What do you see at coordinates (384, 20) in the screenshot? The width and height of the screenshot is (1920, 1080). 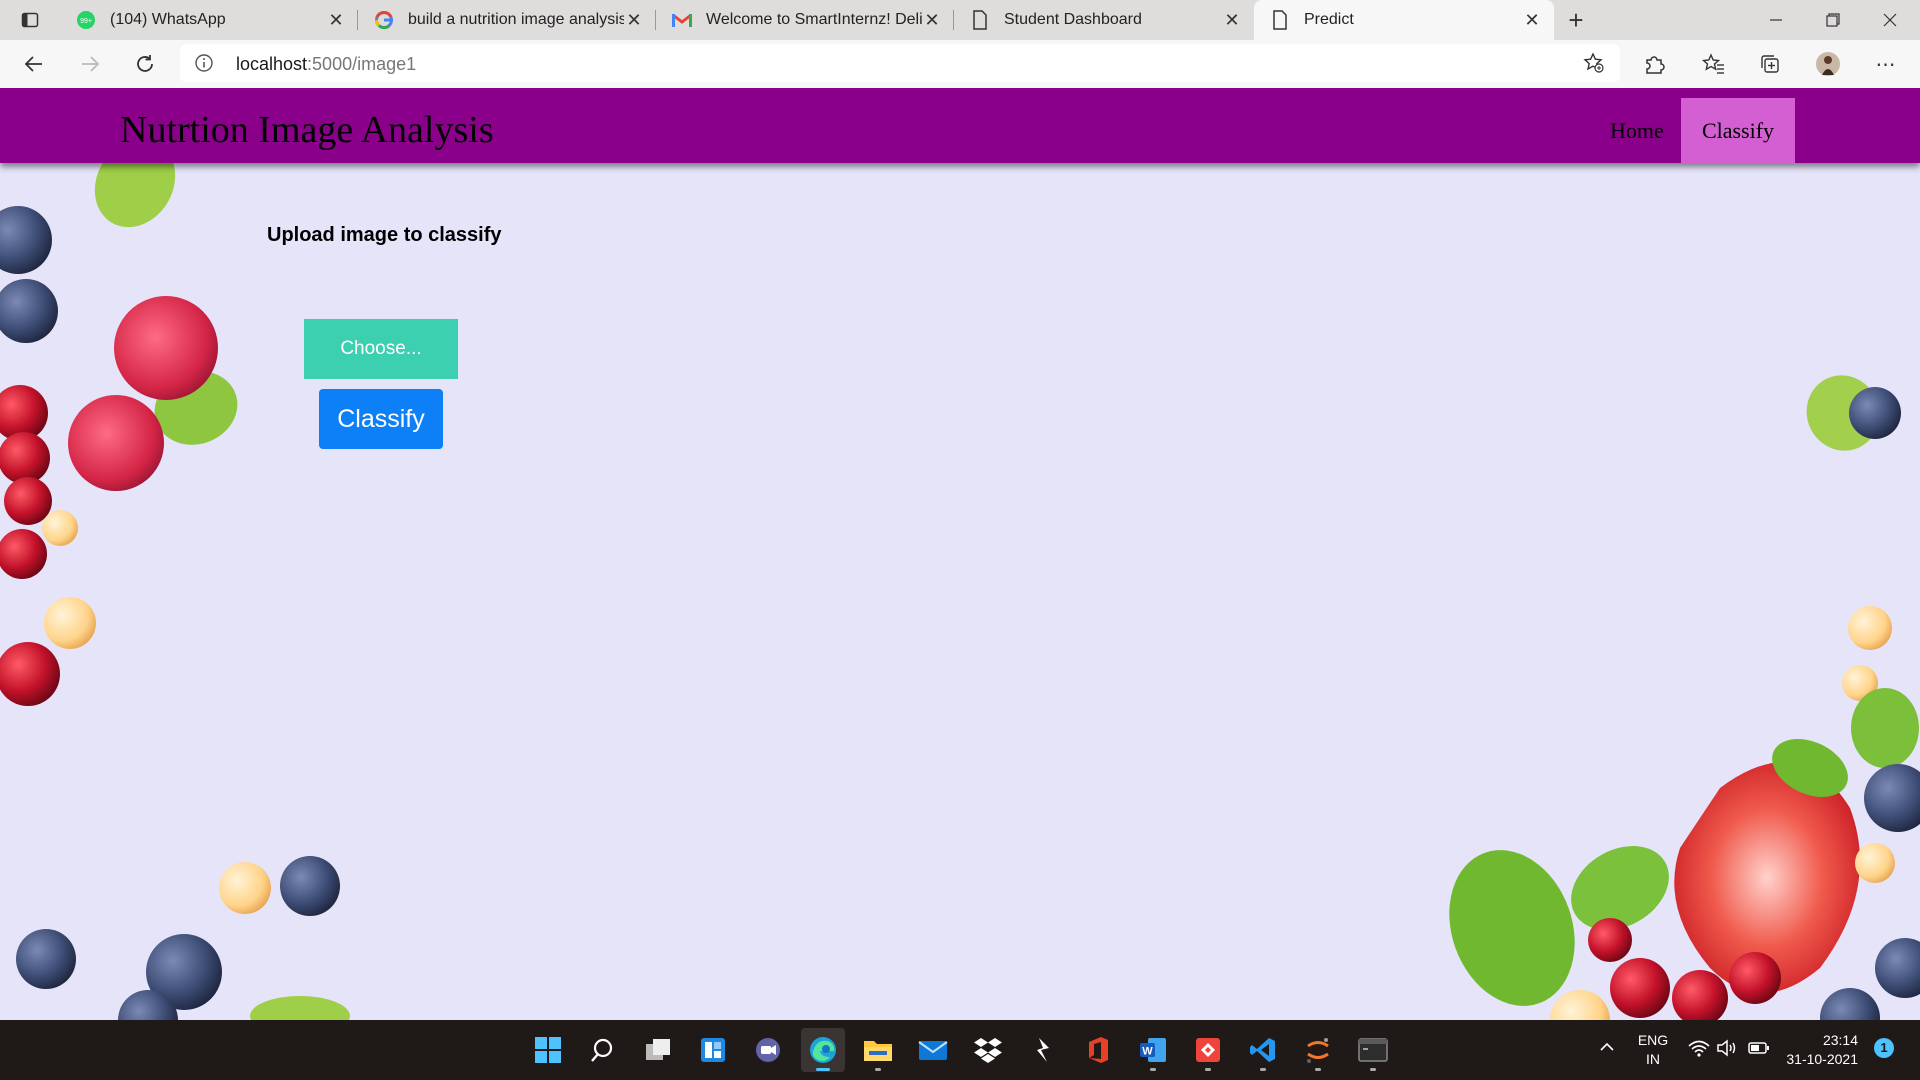 I see `google-icon` at bounding box center [384, 20].